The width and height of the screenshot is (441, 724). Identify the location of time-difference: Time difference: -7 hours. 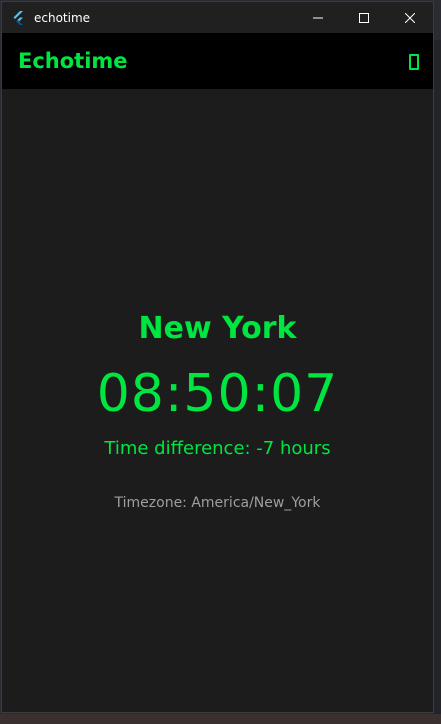
(217, 448).